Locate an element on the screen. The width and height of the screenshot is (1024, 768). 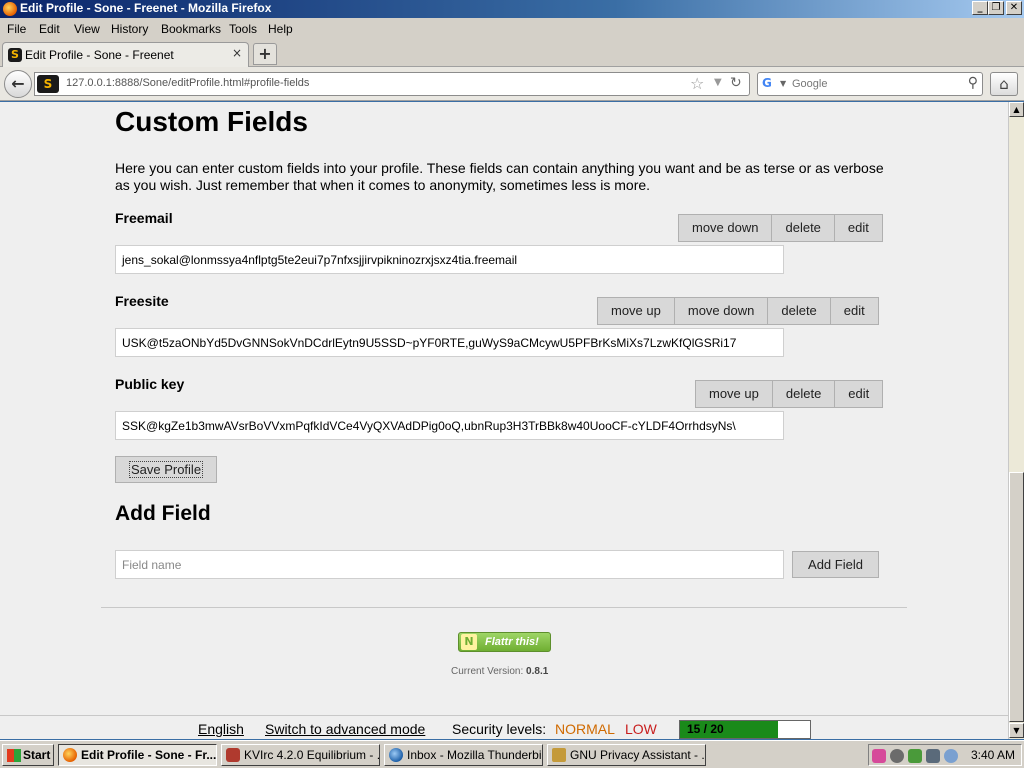
save-profile-label: Save Profile is located at coordinates (166, 469).